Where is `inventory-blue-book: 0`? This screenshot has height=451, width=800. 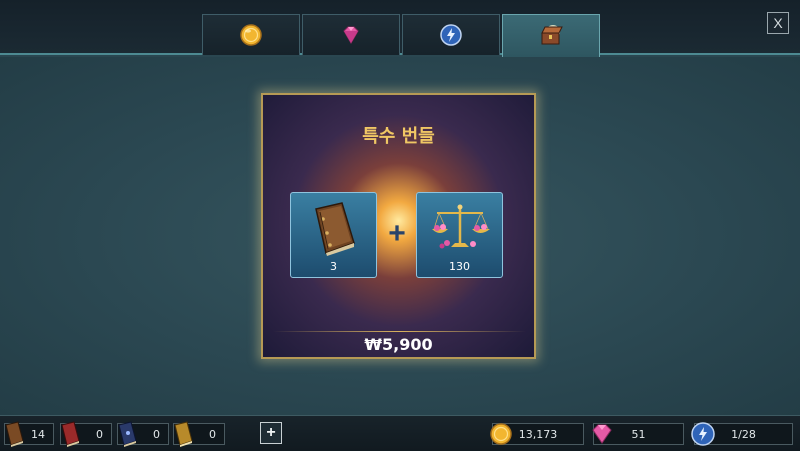 inventory-blue-book: 0 is located at coordinates (143, 434).